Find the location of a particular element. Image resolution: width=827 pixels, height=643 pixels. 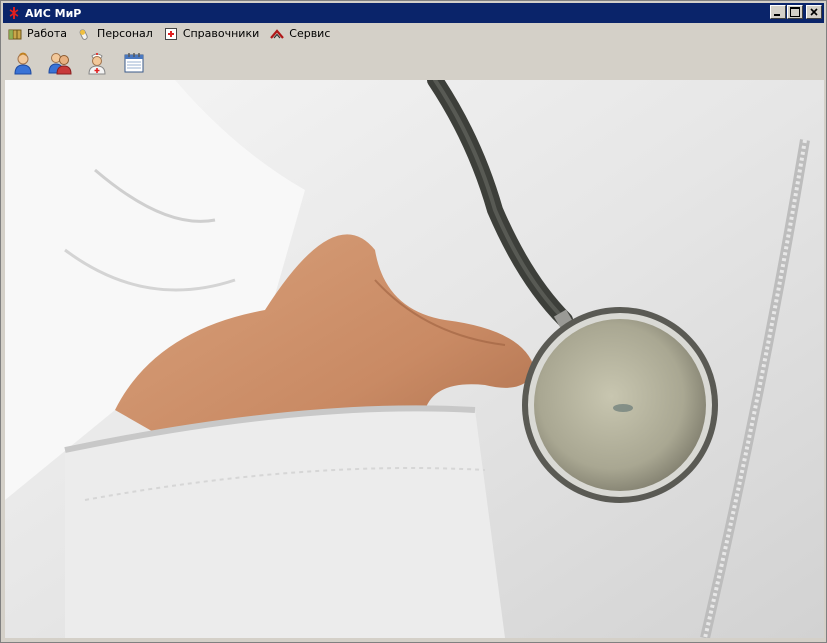

menu-work: Работа is located at coordinates (38, 33).